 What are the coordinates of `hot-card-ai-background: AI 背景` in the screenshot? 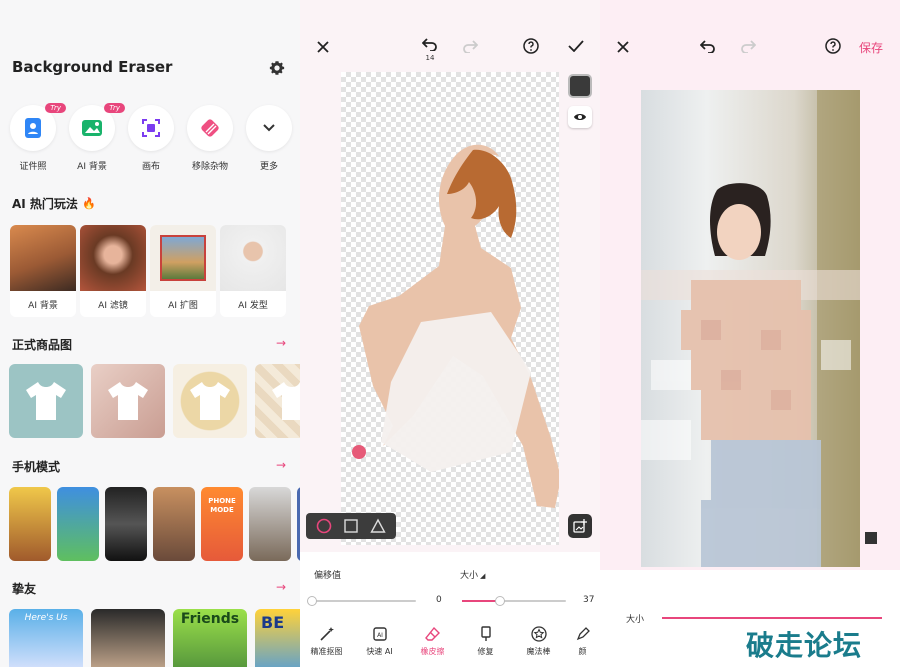 It's located at (43, 271).